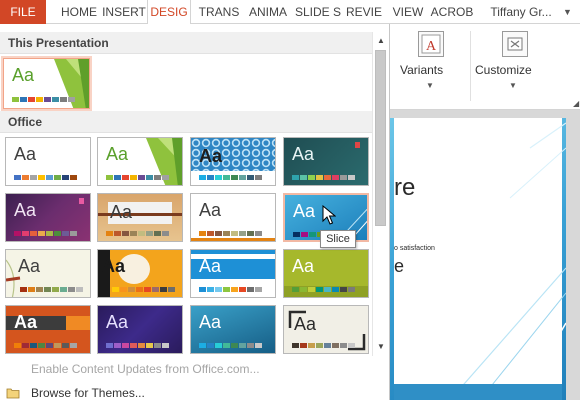  Describe the element at coordinates (233, 161) in the screenshot. I see `theme-thumb-integral: Aa` at that location.